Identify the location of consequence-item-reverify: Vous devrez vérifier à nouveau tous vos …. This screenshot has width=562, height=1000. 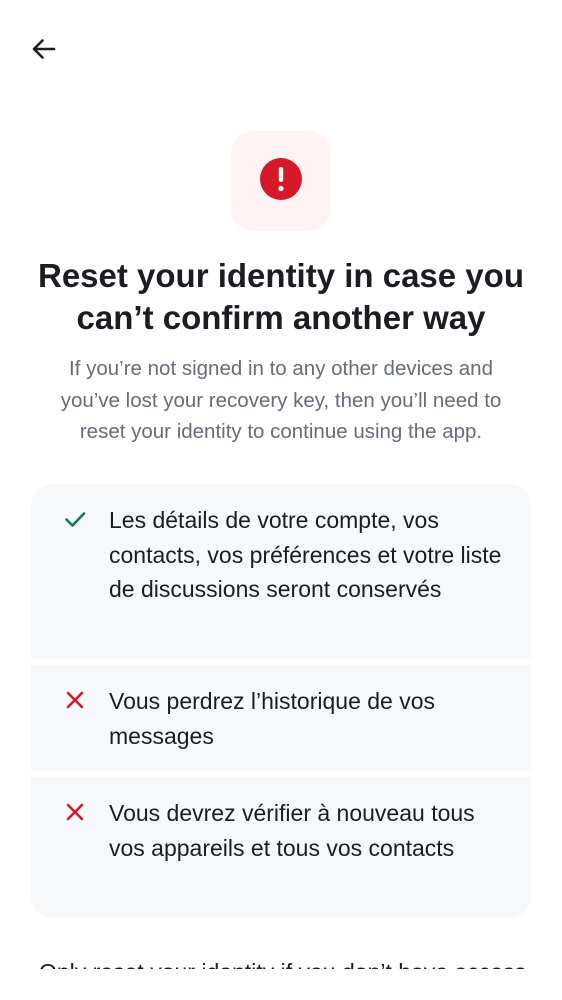
(281, 847).